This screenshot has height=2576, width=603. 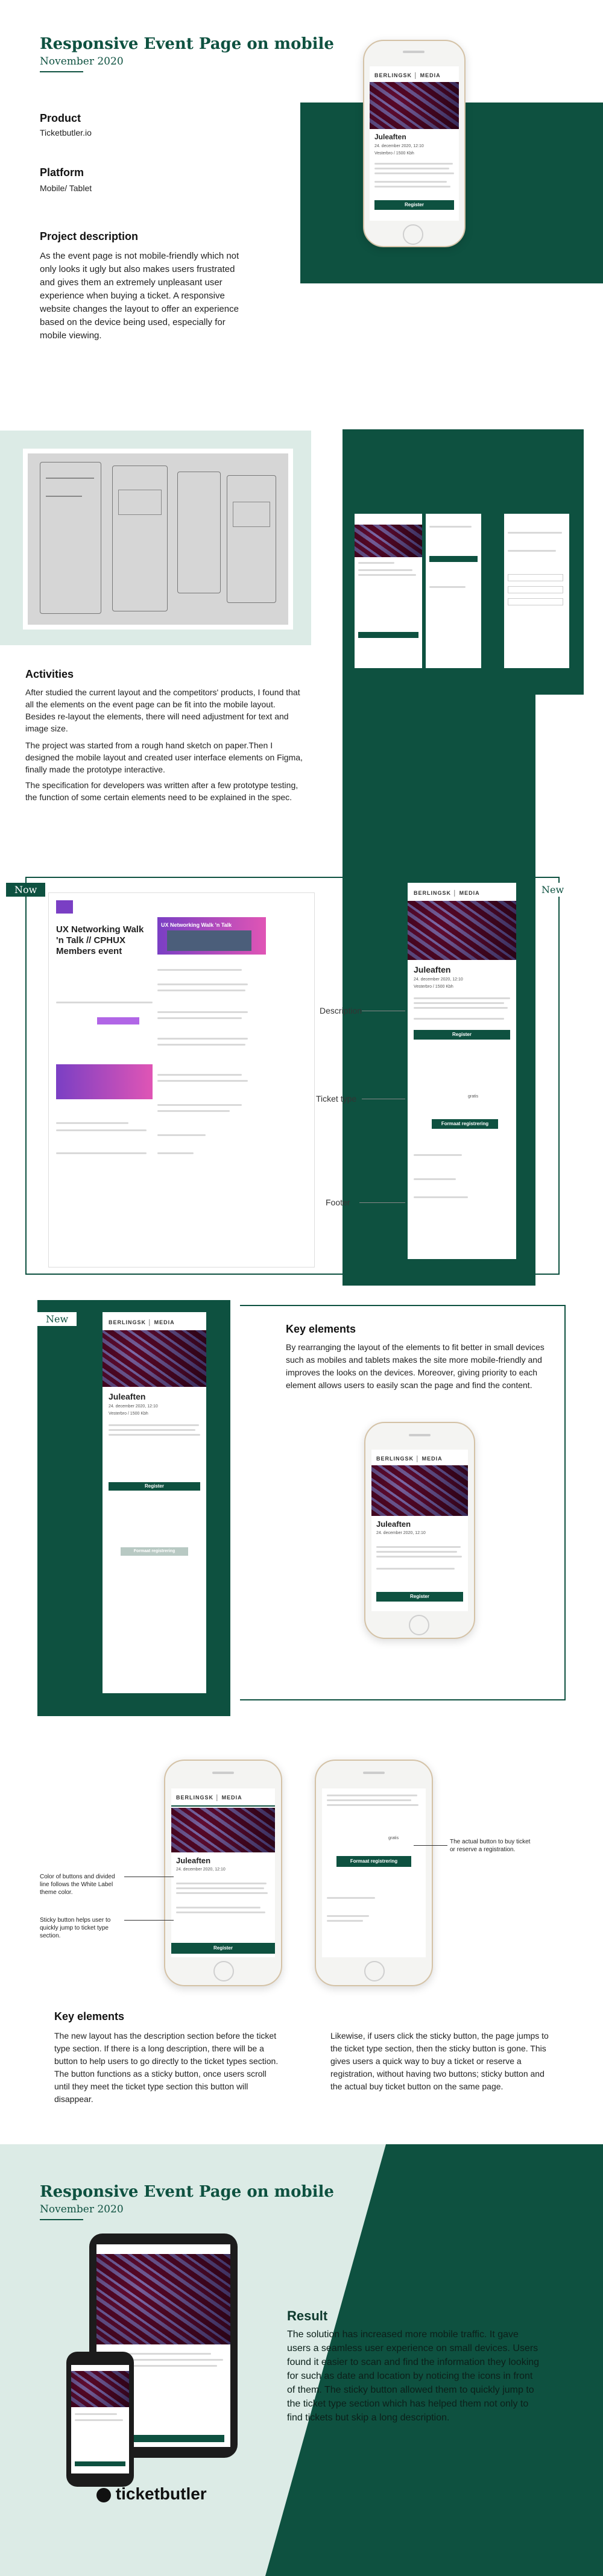 I want to click on small-phone, so click(x=100, y=2419).